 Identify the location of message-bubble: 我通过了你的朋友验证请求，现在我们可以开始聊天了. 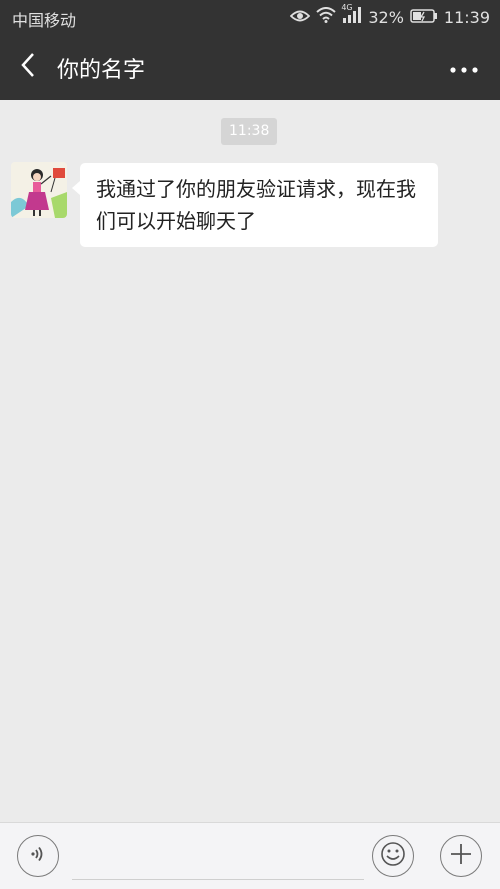
(255, 205).